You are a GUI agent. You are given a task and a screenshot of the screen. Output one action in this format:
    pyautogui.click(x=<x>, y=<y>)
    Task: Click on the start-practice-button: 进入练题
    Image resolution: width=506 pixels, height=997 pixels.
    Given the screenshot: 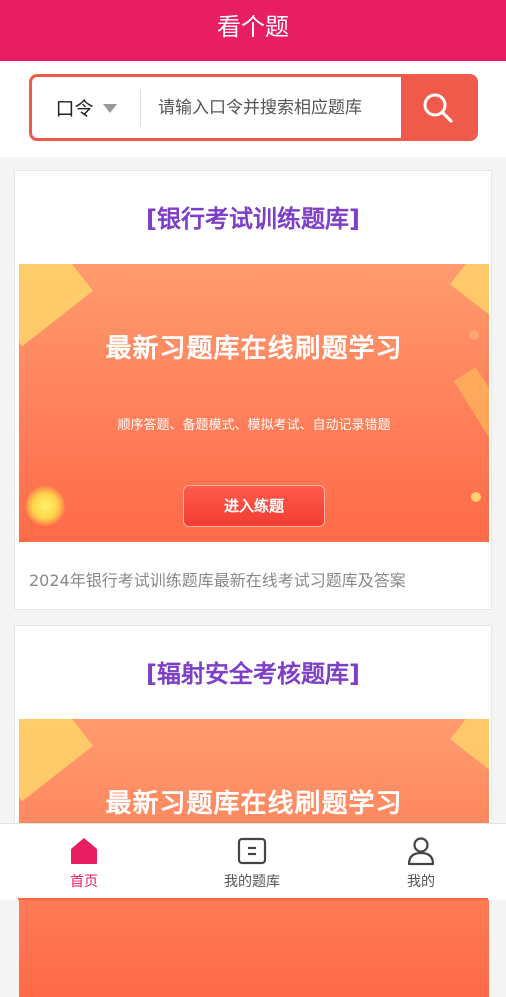 What is the action you would take?
    pyautogui.click(x=254, y=506)
    